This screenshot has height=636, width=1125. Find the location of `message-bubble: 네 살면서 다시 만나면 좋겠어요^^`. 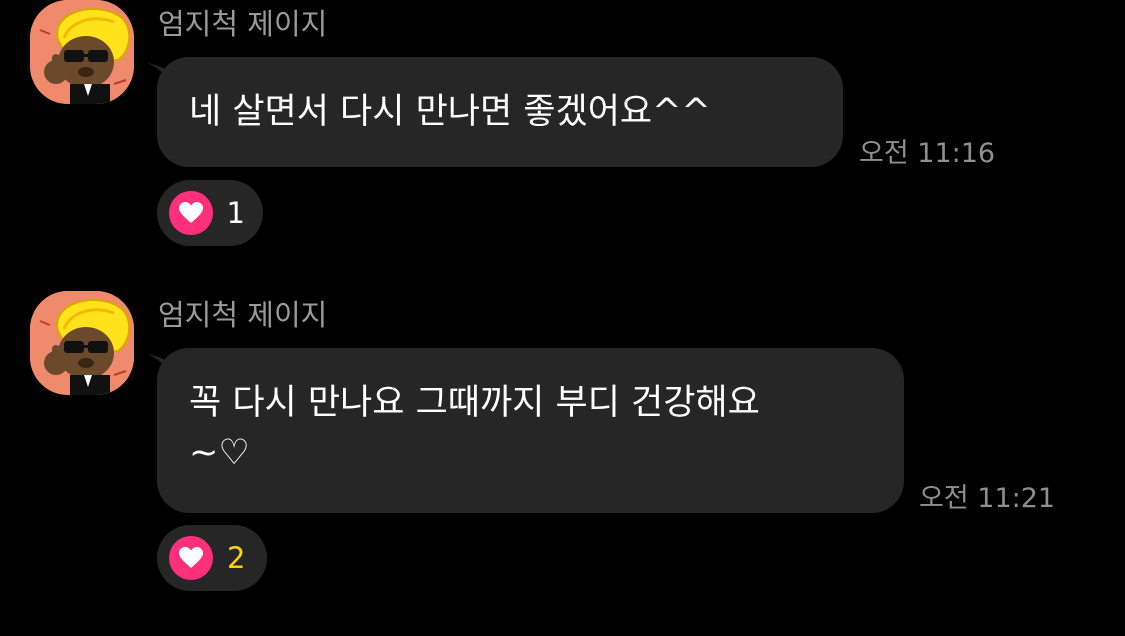

message-bubble: 네 살면서 다시 만나면 좋겠어요^^ is located at coordinates (500, 112).